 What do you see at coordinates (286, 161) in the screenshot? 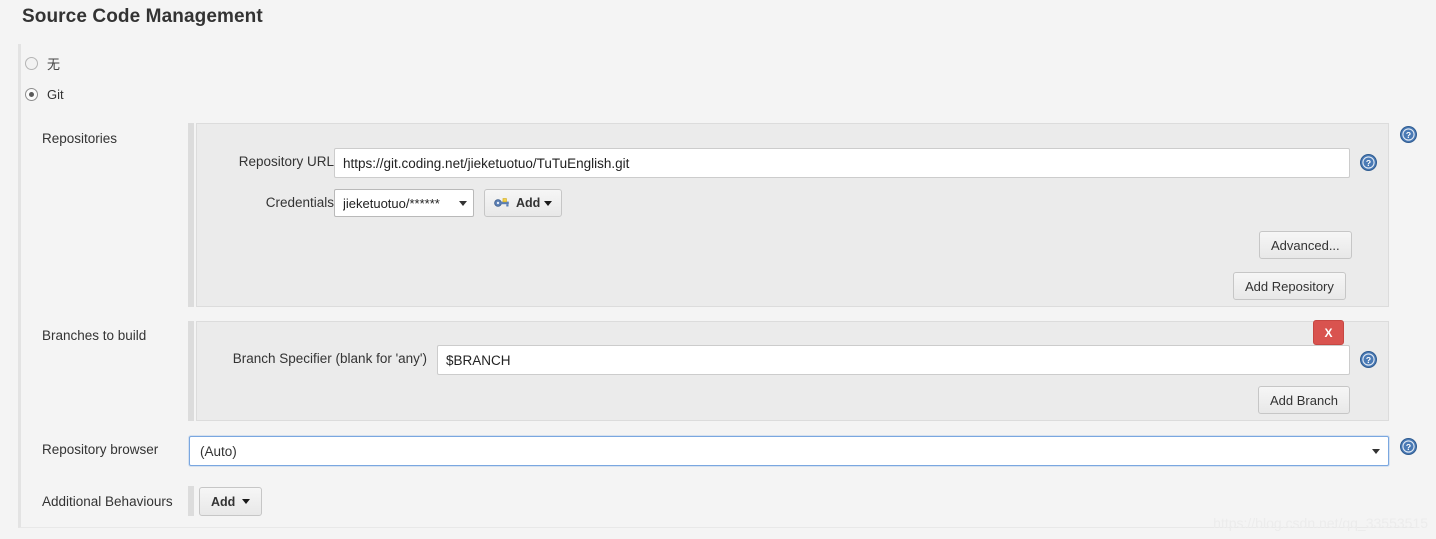
I see `repository-url-label: Repository URL` at bounding box center [286, 161].